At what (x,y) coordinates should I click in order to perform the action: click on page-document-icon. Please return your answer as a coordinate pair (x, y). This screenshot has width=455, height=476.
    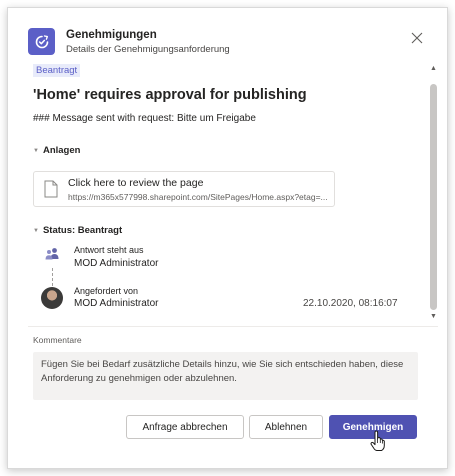
    Looking at the image, I should click on (51, 191).